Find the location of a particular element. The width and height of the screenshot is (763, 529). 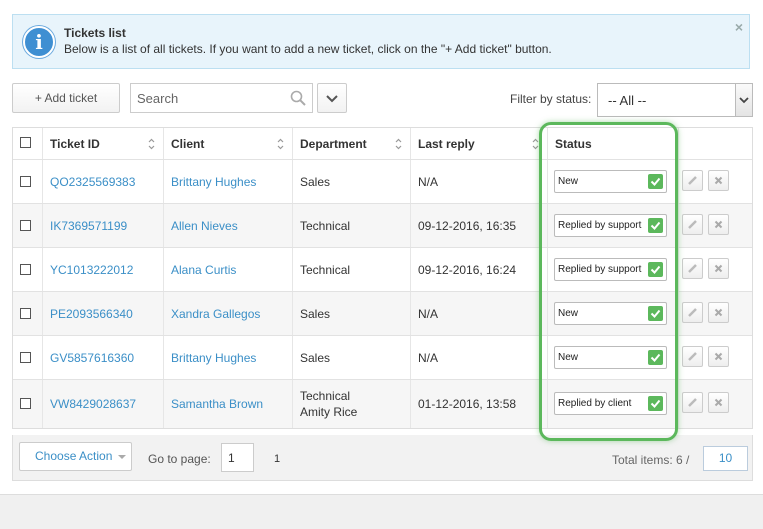

ticket-id-link: PE2093566340 is located at coordinates (91, 314).